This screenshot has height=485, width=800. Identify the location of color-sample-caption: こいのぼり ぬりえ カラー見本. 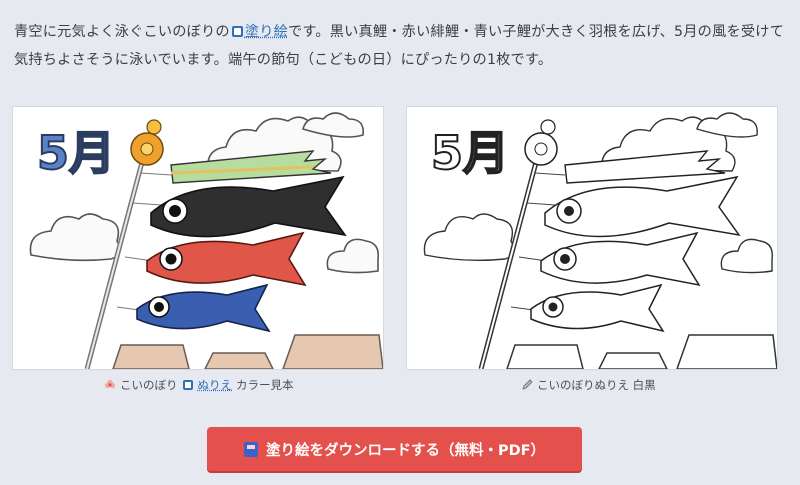
(199, 385).